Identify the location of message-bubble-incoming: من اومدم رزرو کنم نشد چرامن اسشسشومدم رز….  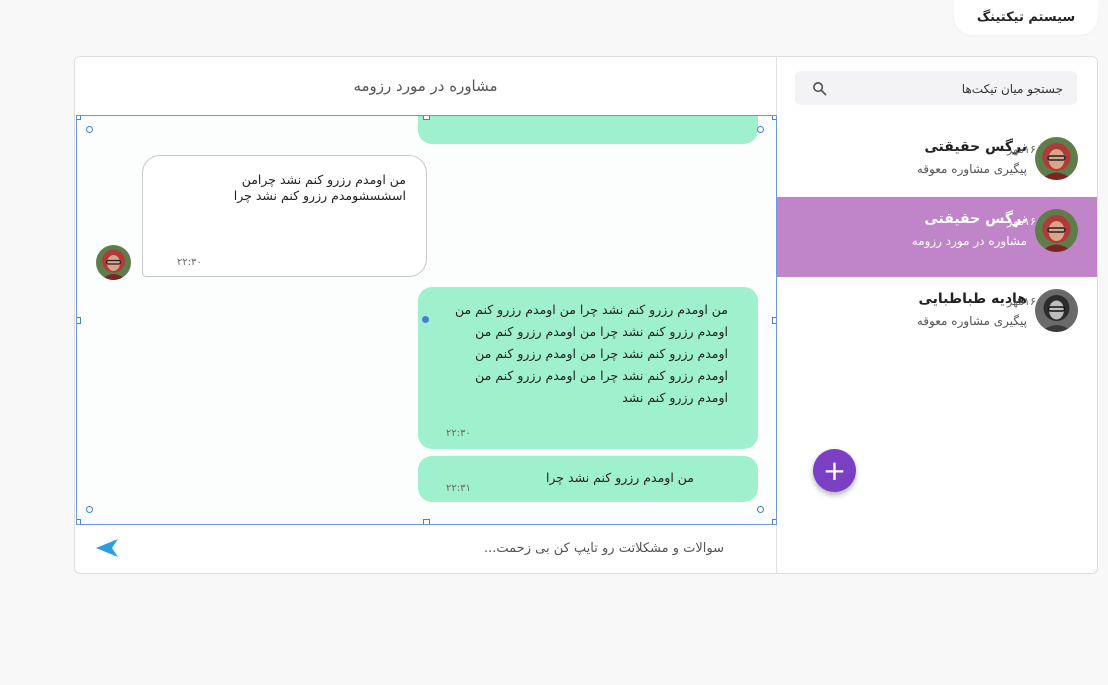
(284, 216).